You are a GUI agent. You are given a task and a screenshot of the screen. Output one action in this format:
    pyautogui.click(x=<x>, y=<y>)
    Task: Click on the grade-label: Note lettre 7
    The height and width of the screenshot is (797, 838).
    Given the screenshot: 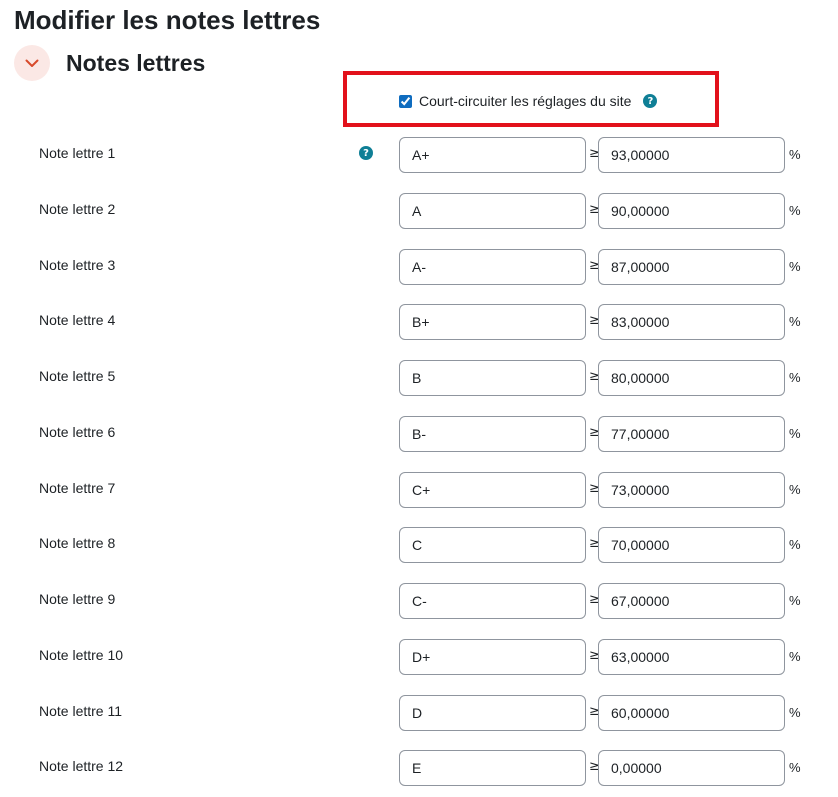 What is the action you would take?
    pyautogui.click(x=77, y=488)
    